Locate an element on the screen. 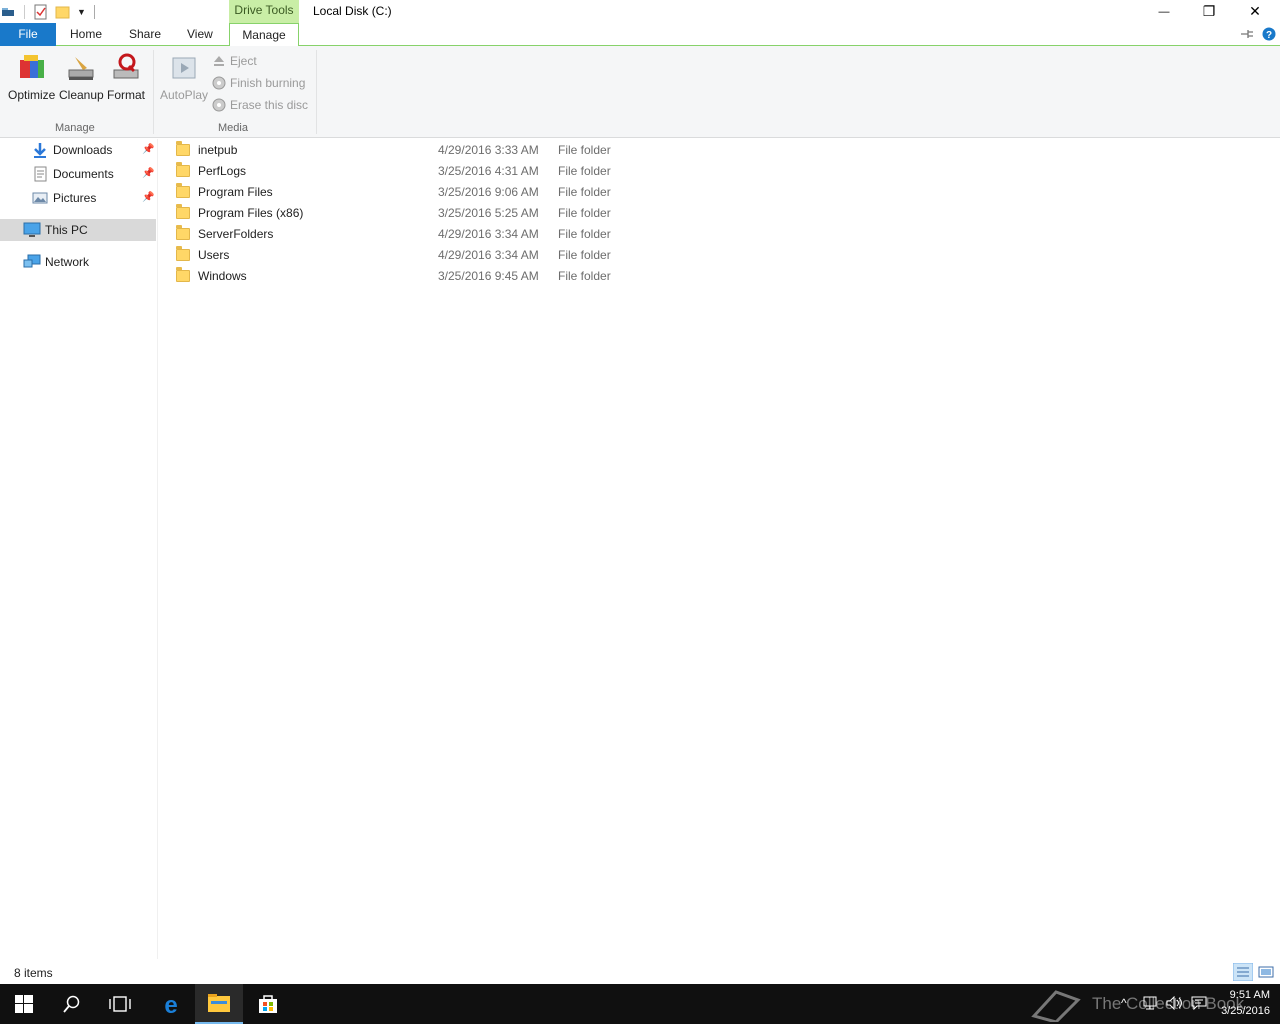 The image size is (1280, 1024). downloads-icon is located at coordinates (40, 150).